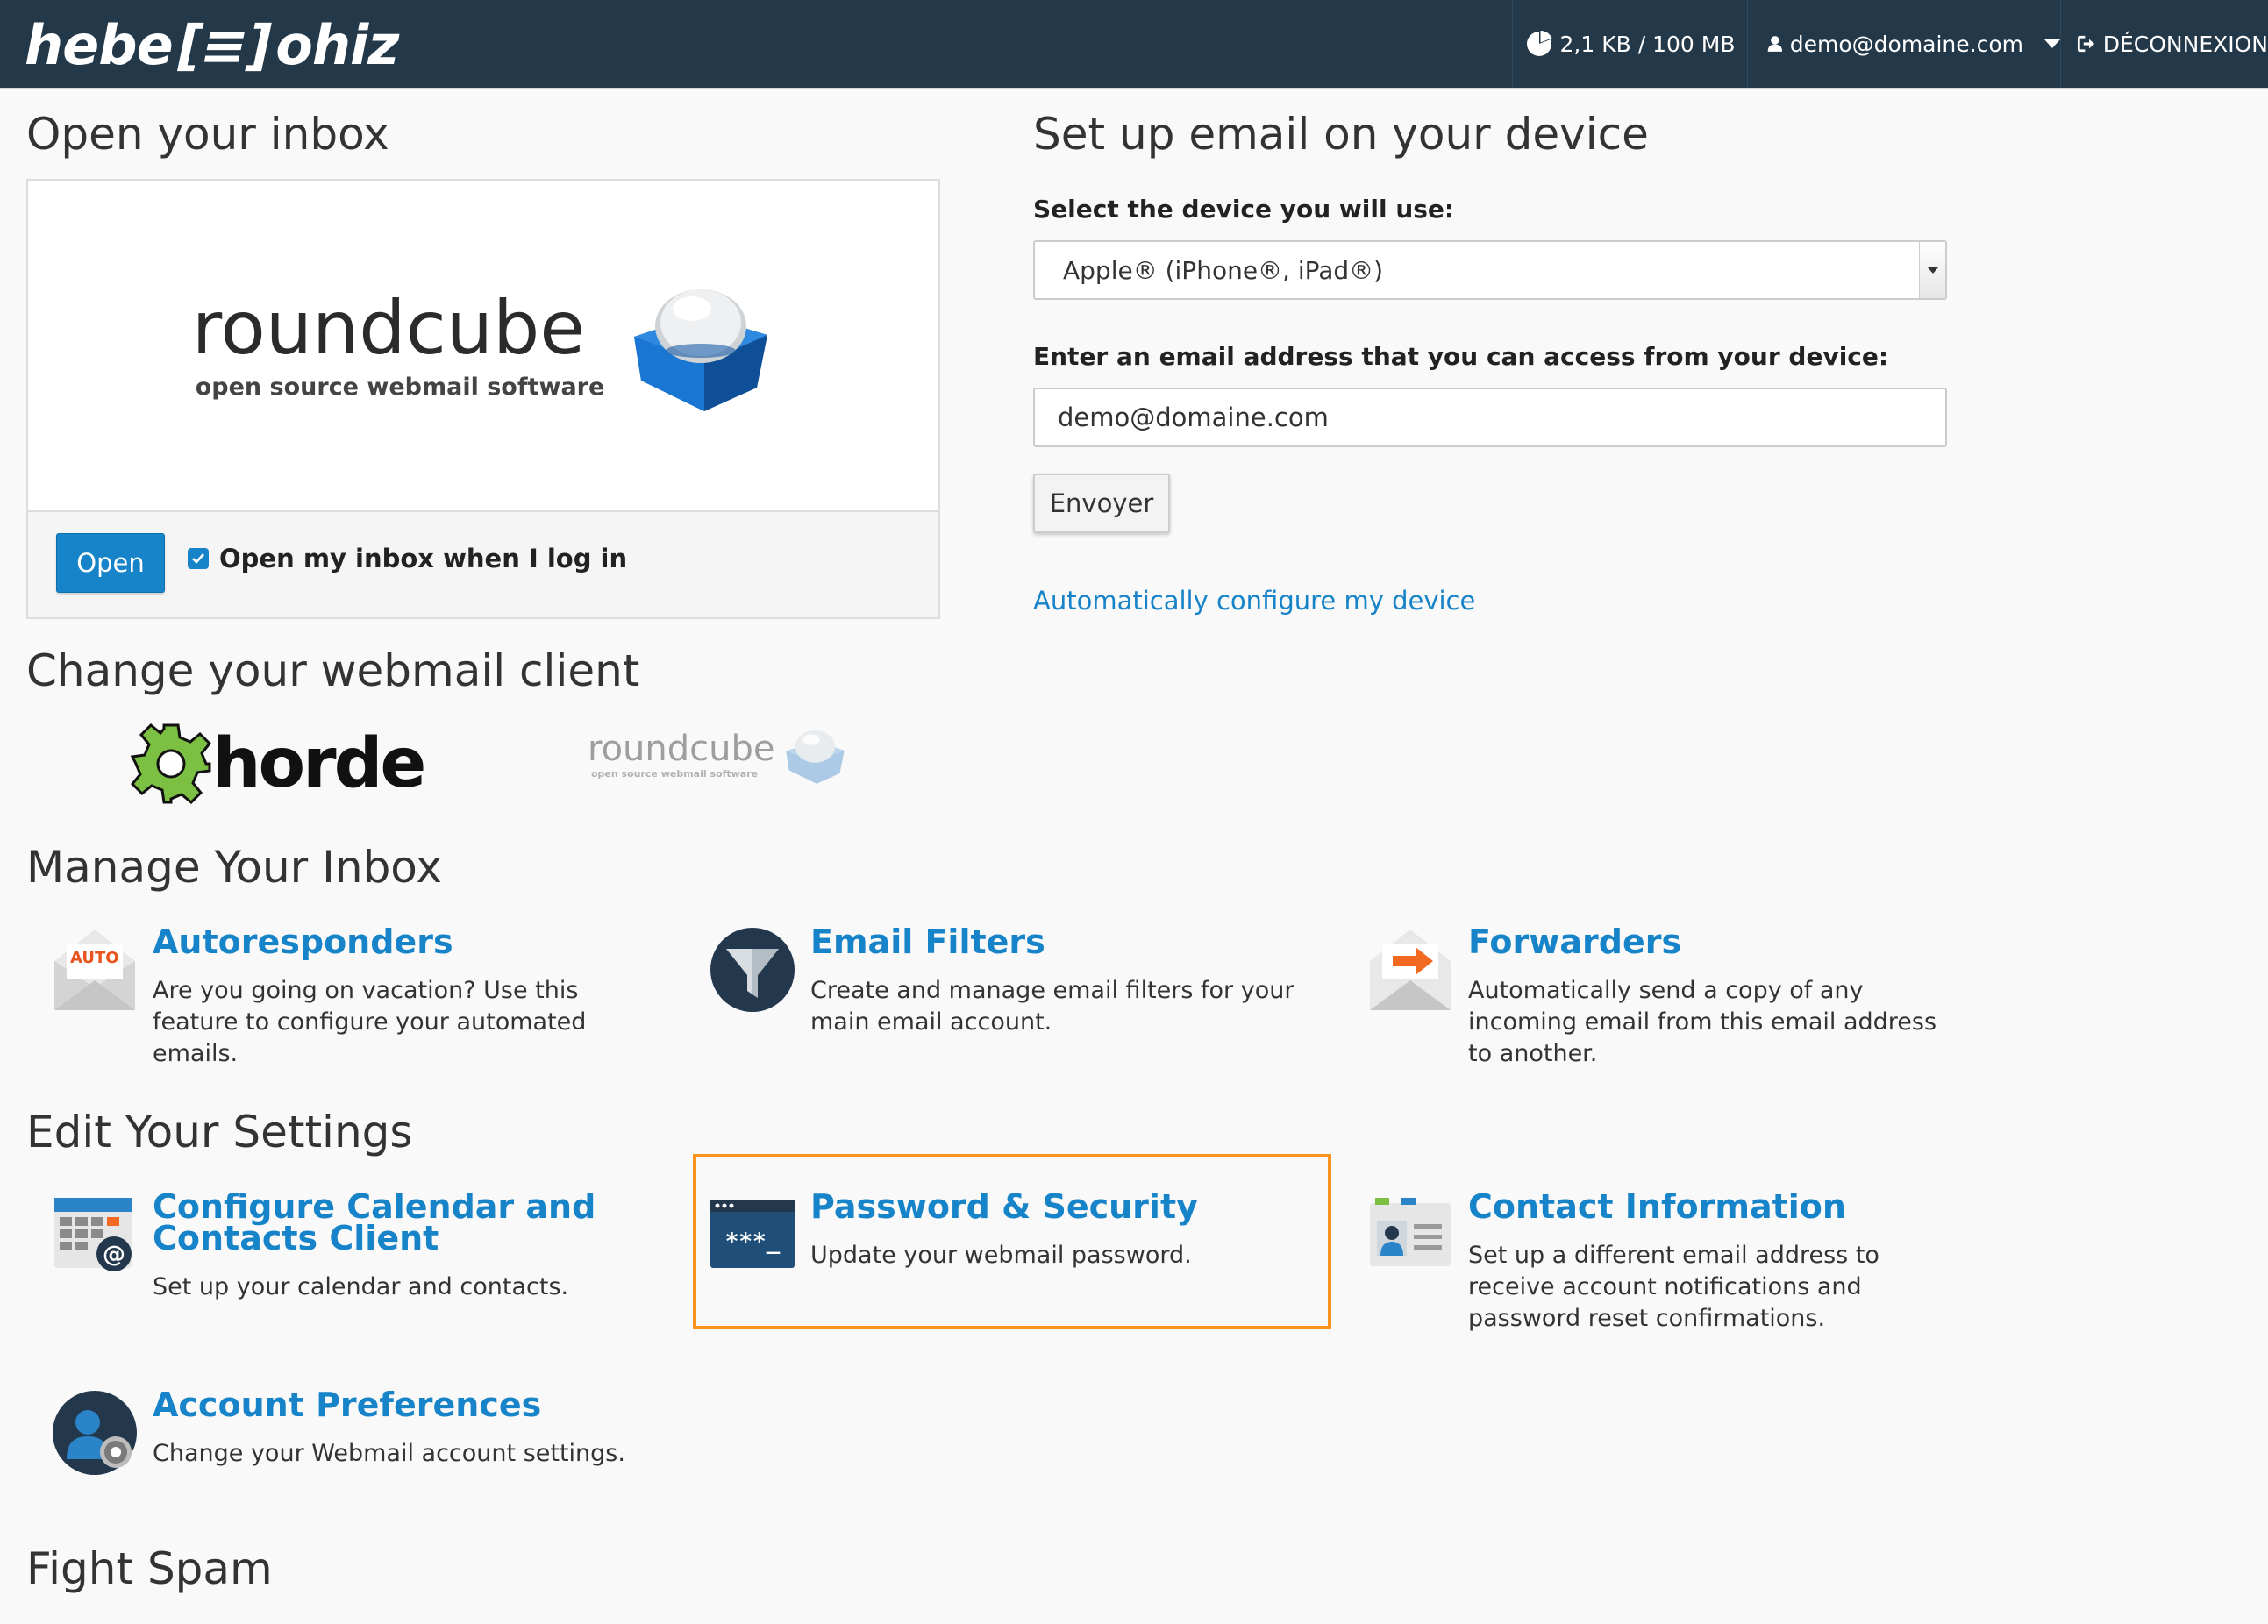 The image size is (2268, 1624). I want to click on open-on-login-label: Open my inbox when I log in, so click(423, 559).